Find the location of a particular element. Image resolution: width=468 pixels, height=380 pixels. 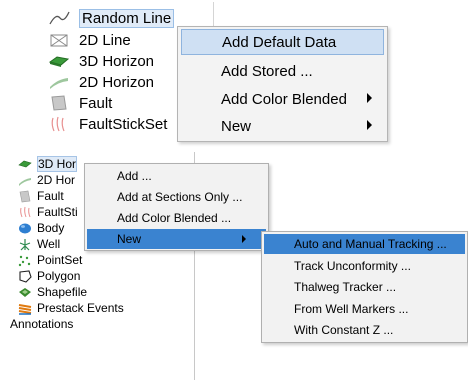

polygon-icon is located at coordinates (25, 276).